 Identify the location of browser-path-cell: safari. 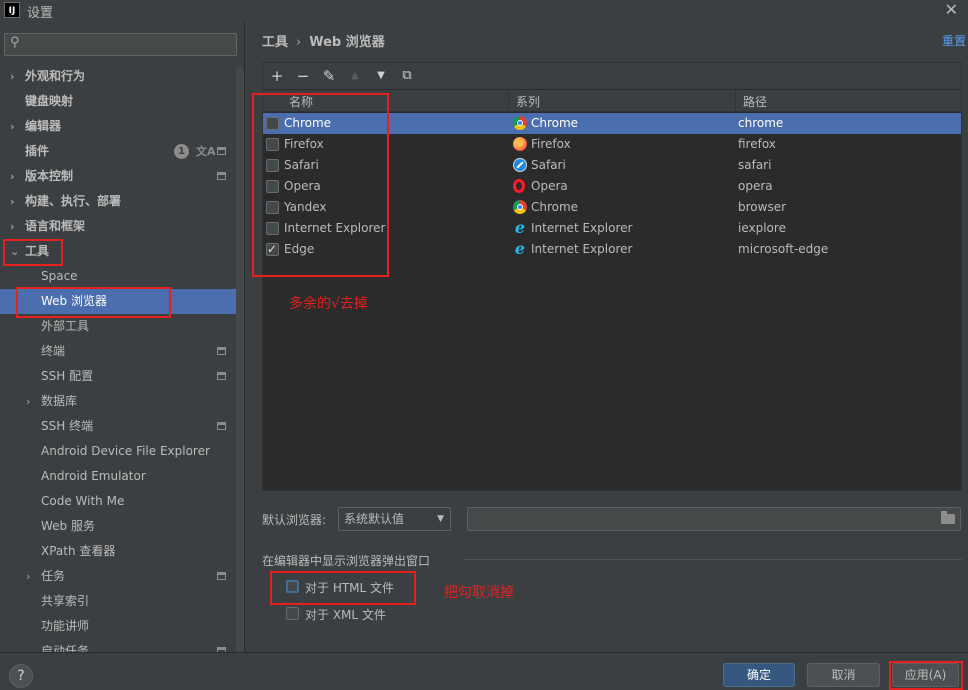
(754, 165).